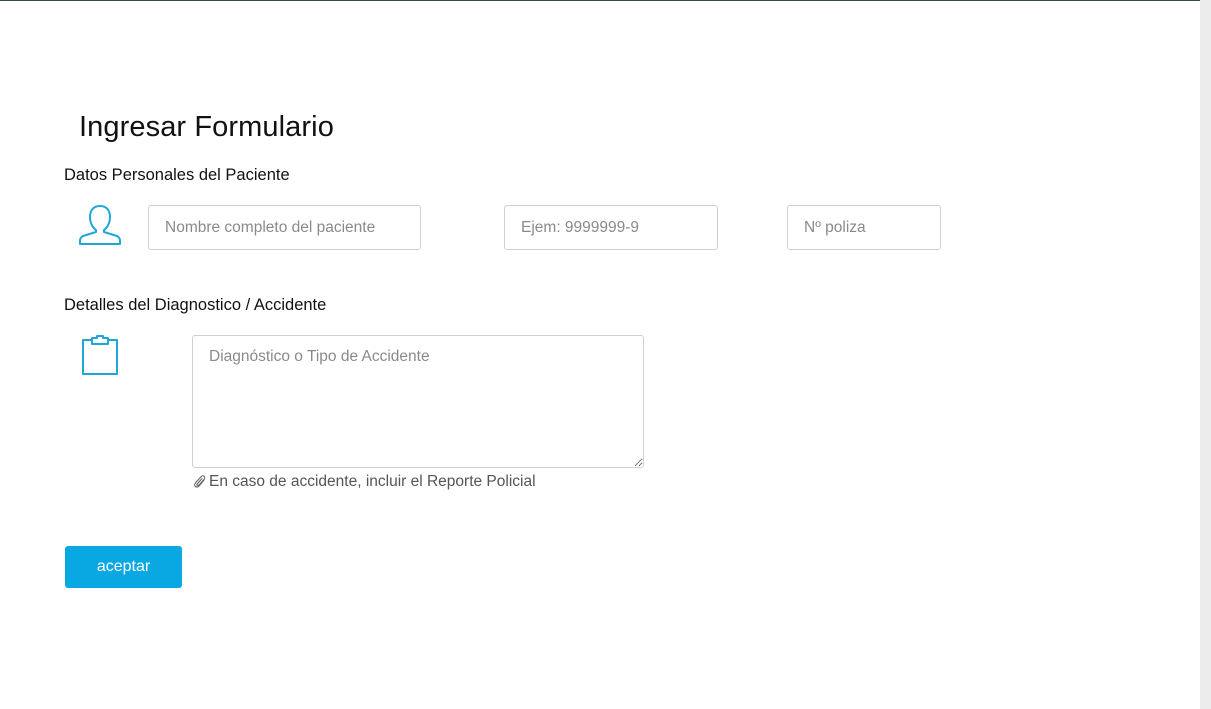 The width and height of the screenshot is (1211, 709). Describe the element at coordinates (100, 356) in the screenshot. I see `clipboard-icon` at that location.